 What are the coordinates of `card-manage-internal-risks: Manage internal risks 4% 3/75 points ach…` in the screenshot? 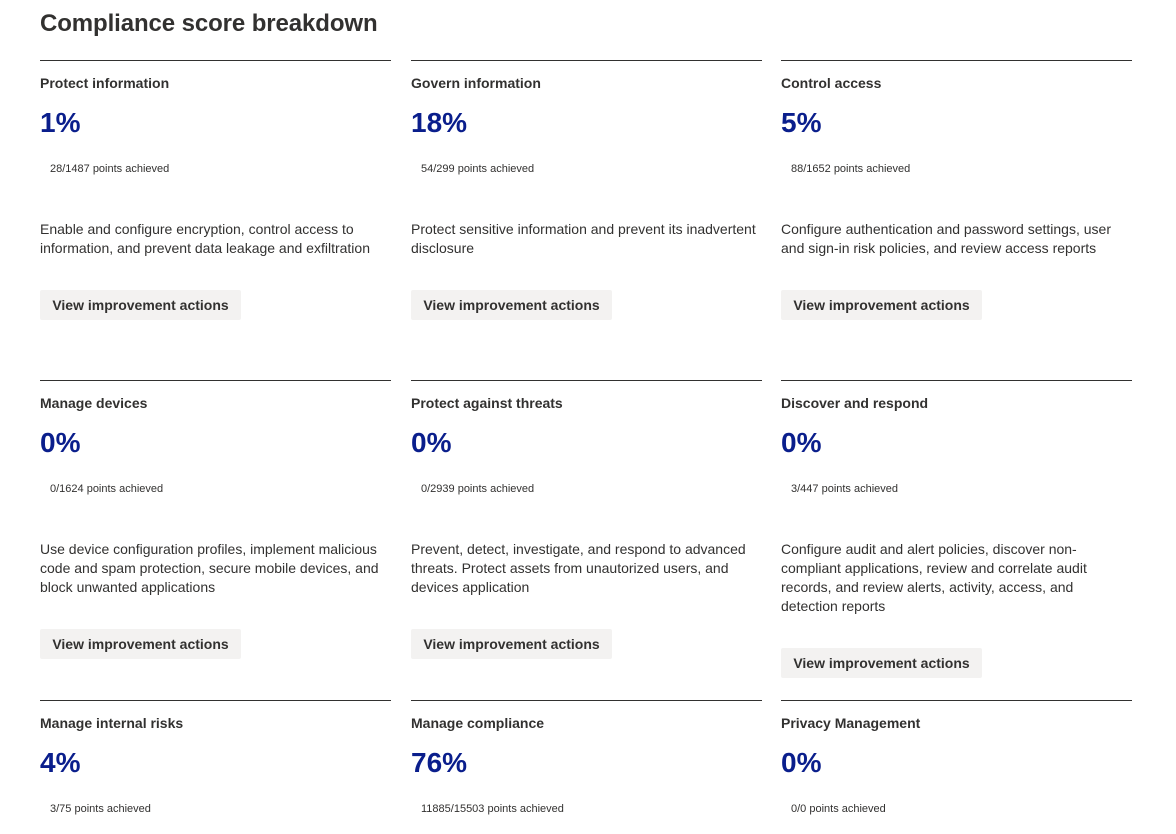 It's located at (215, 767).